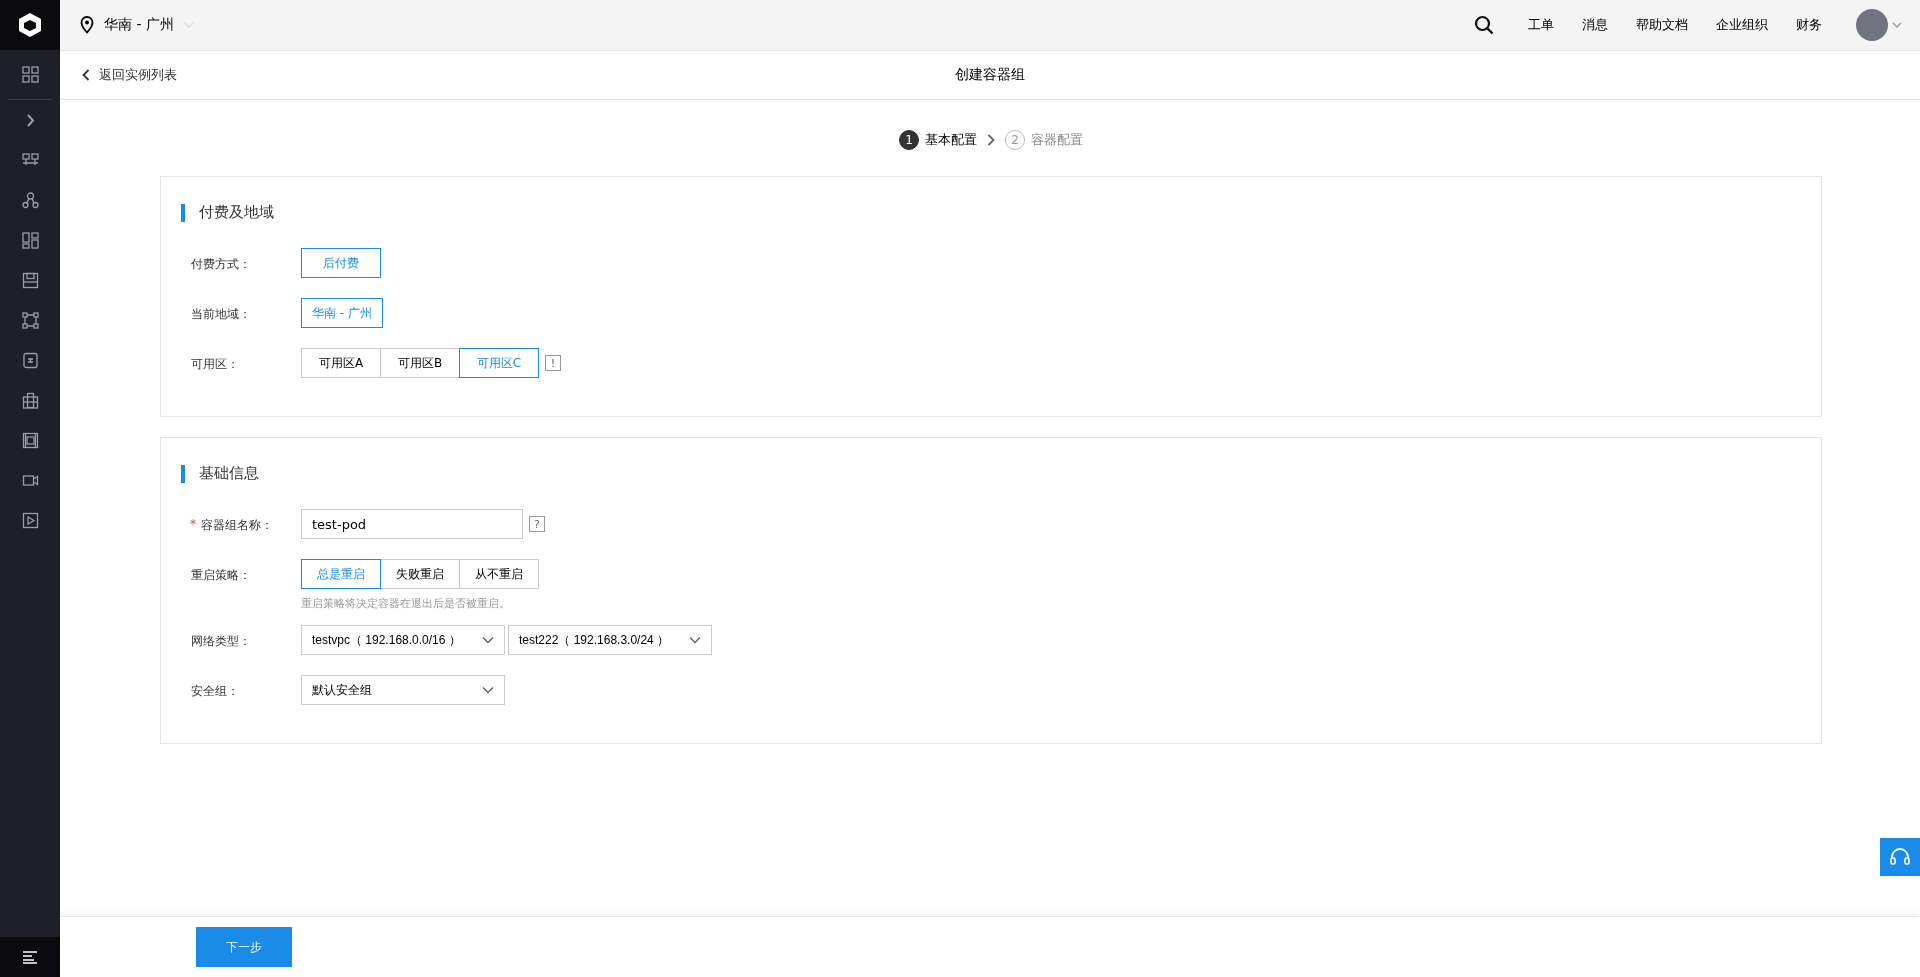 The height and width of the screenshot is (977, 1920). I want to click on field-label: 重启策略：, so click(221, 575).